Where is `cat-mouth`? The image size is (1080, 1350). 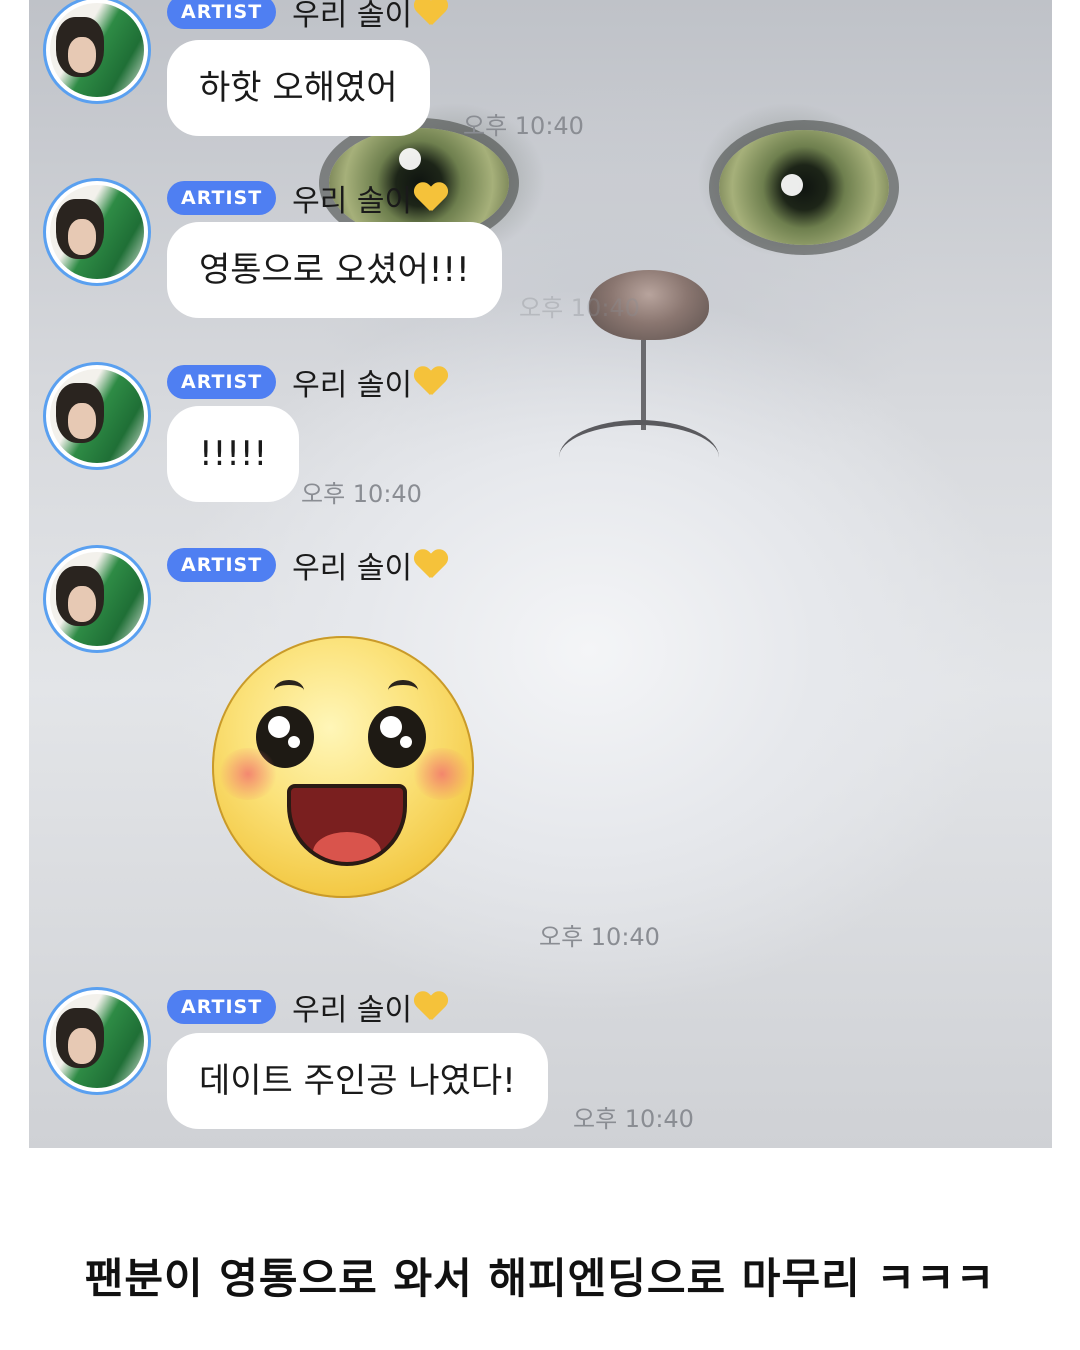
cat-mouth is located at coordinates (639, 457).